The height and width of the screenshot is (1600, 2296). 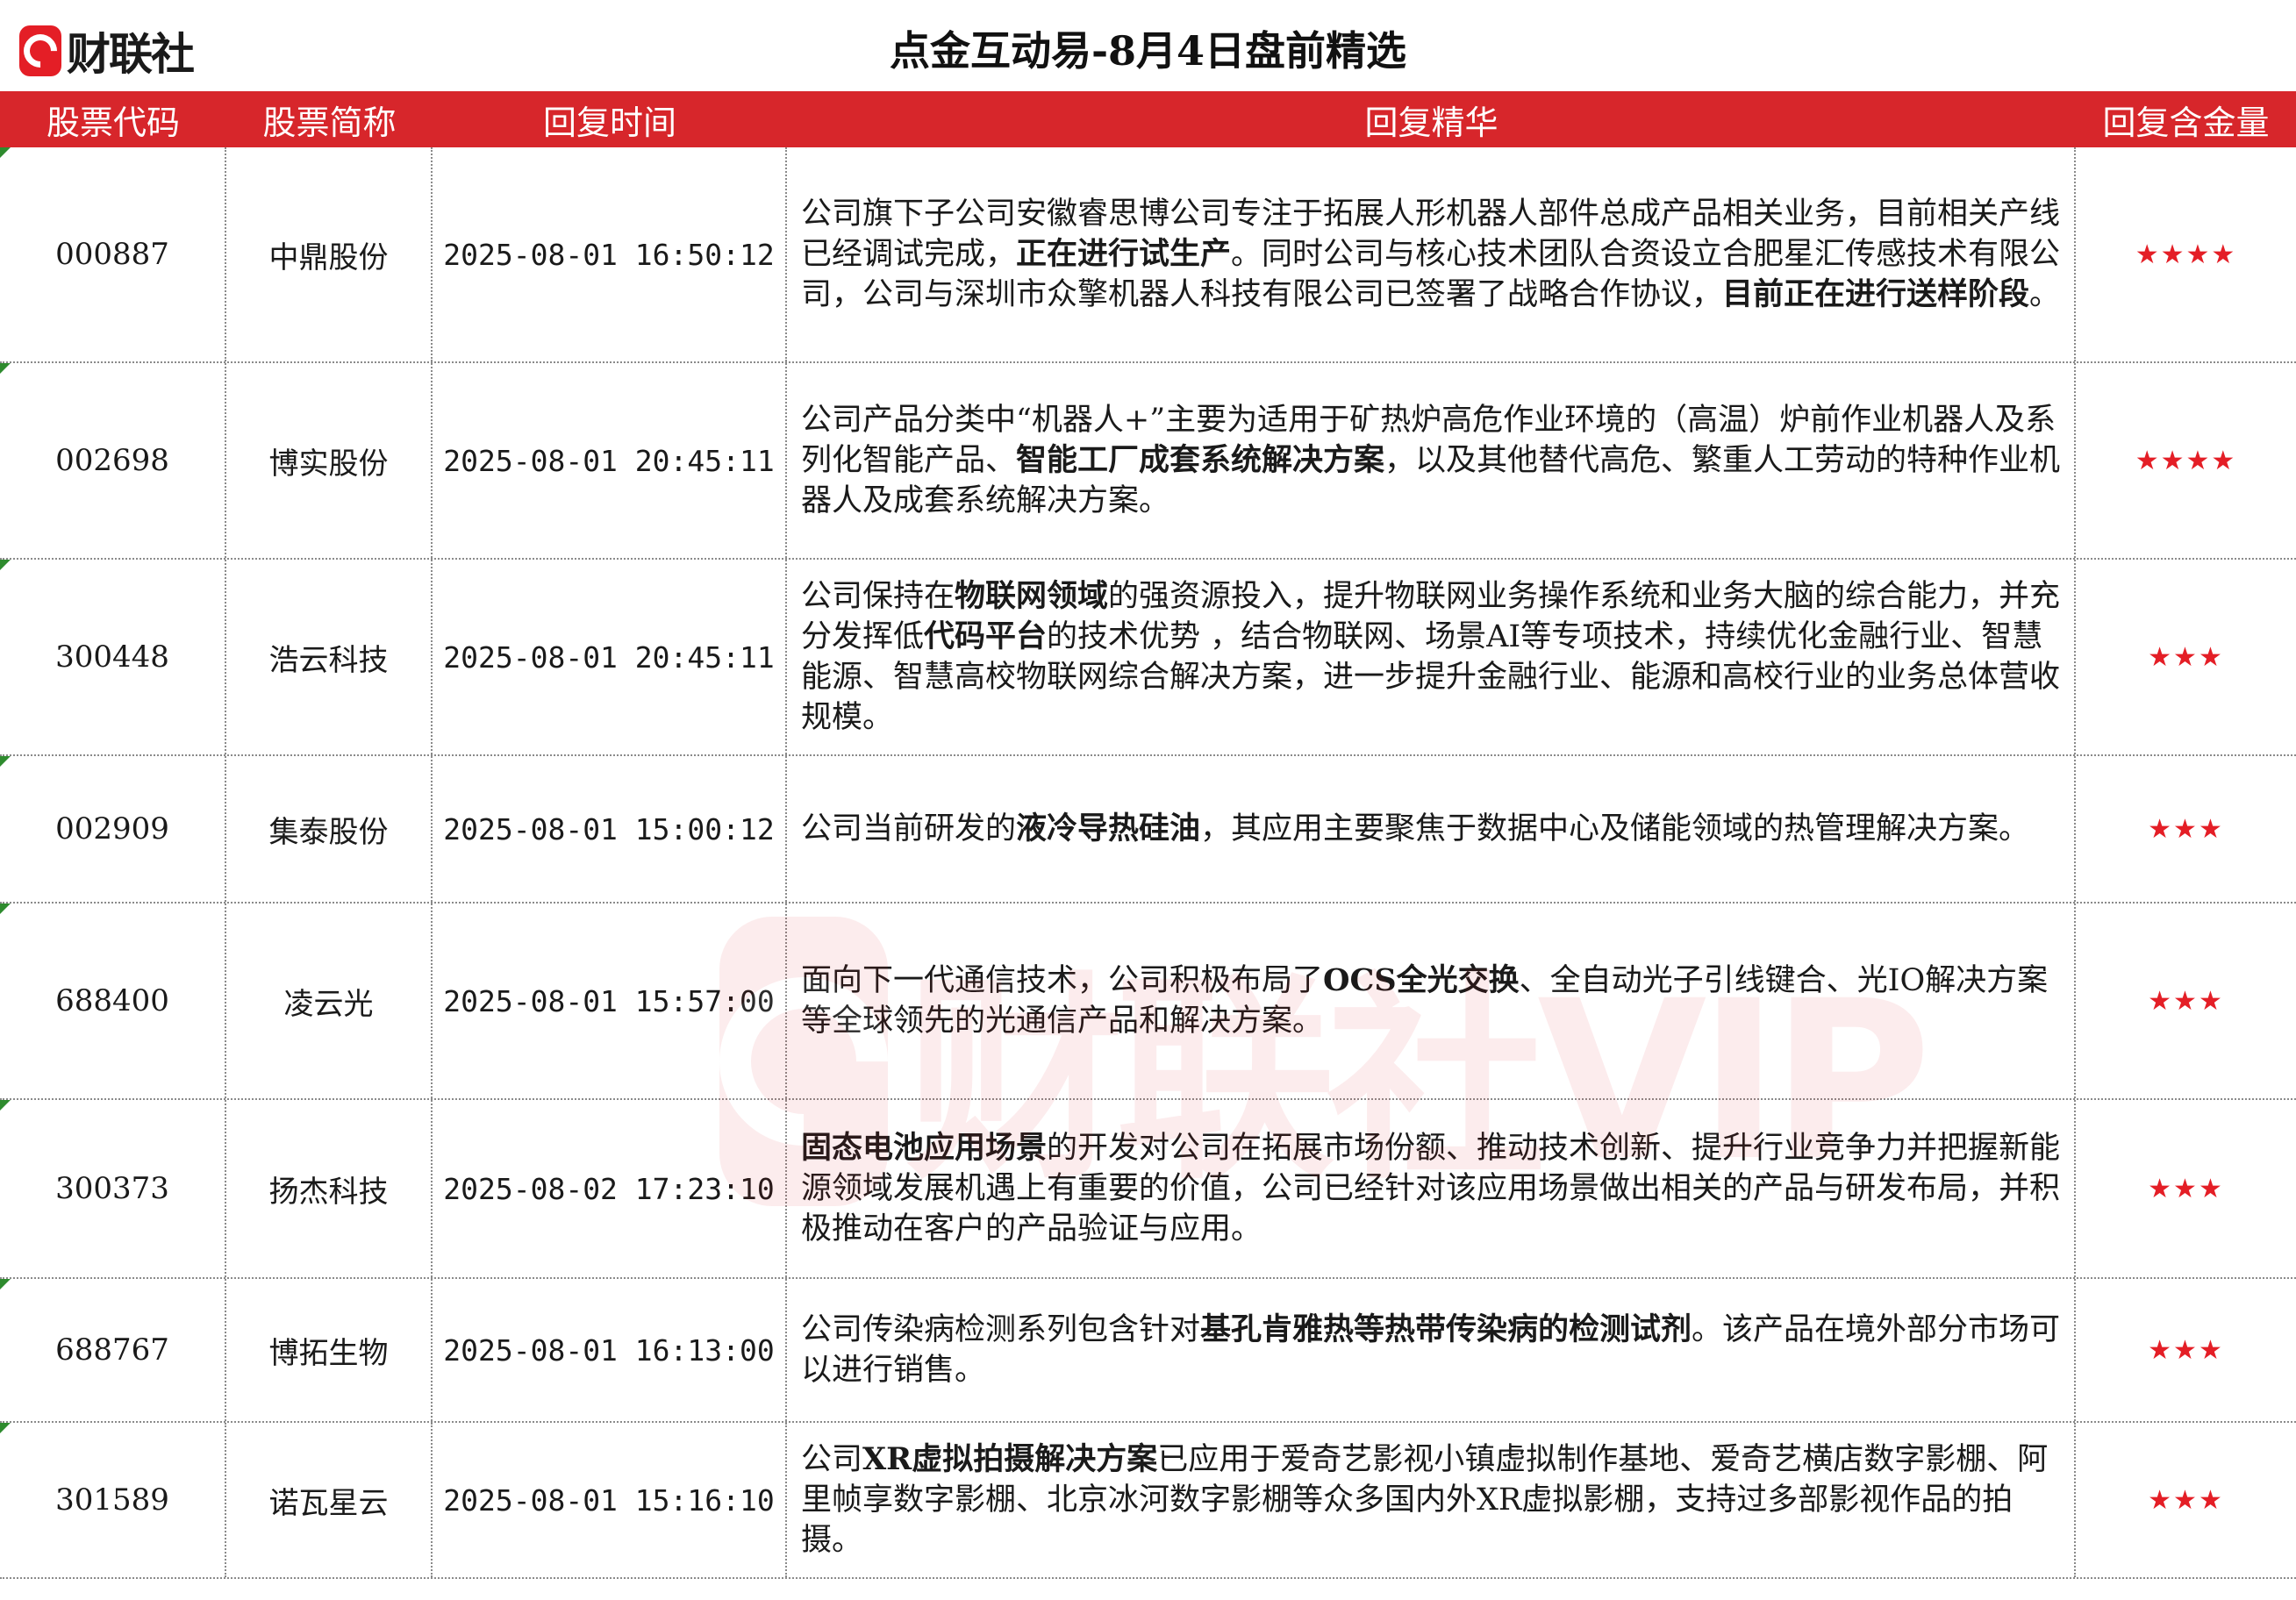 I want to click on stock-name: 博拓生物, so click(x=329, y=1350).